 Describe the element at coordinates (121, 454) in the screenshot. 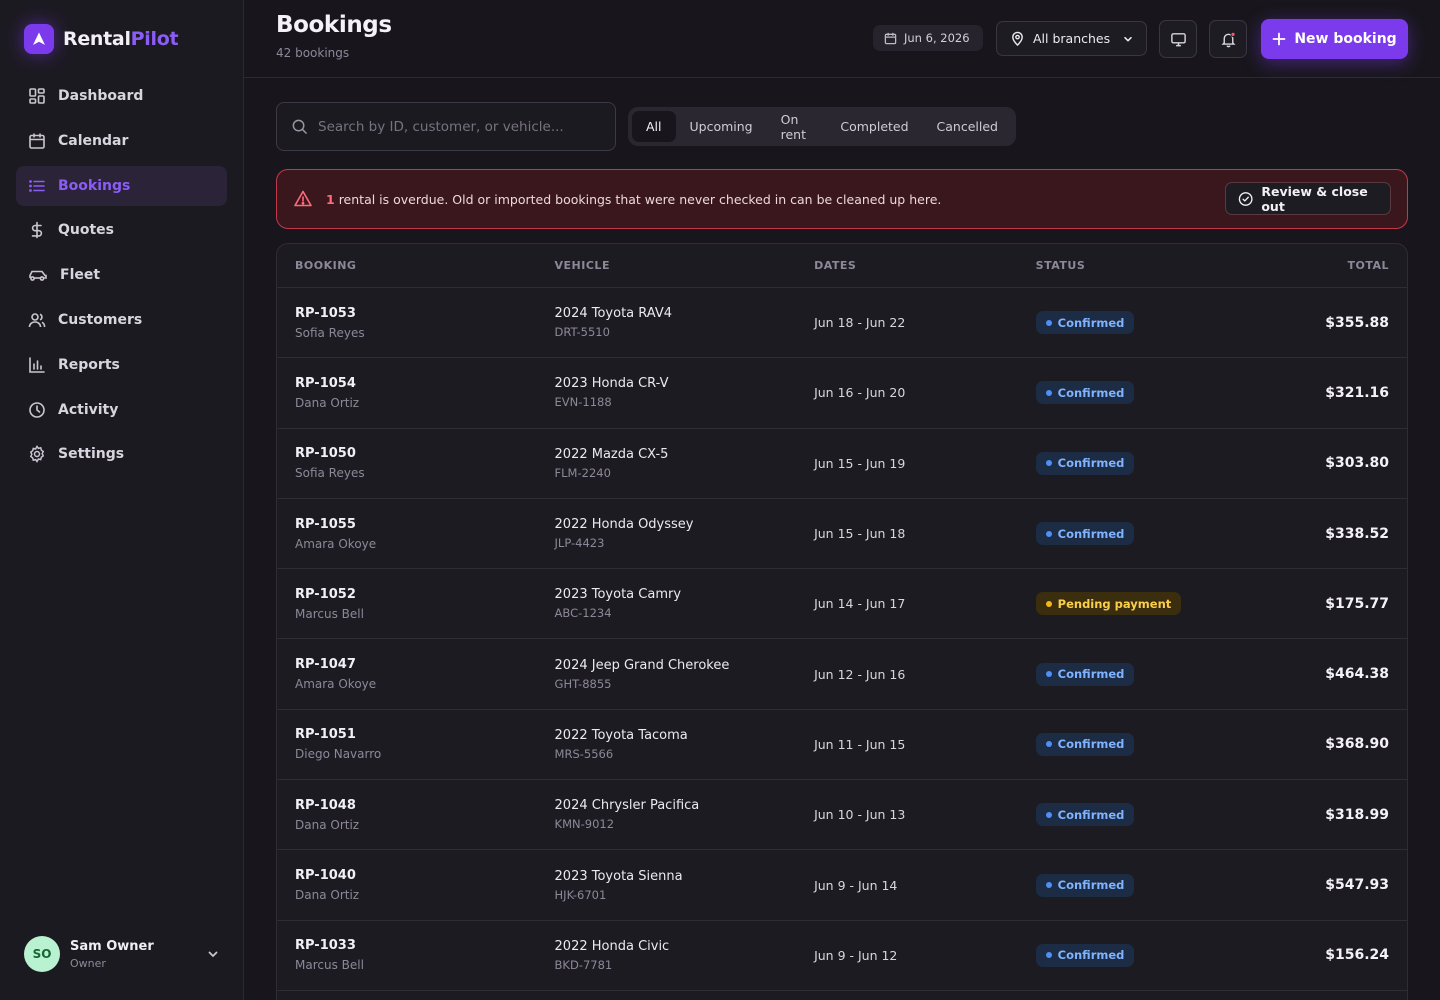

I see `sidebar-item-settings: Settings` at that location.